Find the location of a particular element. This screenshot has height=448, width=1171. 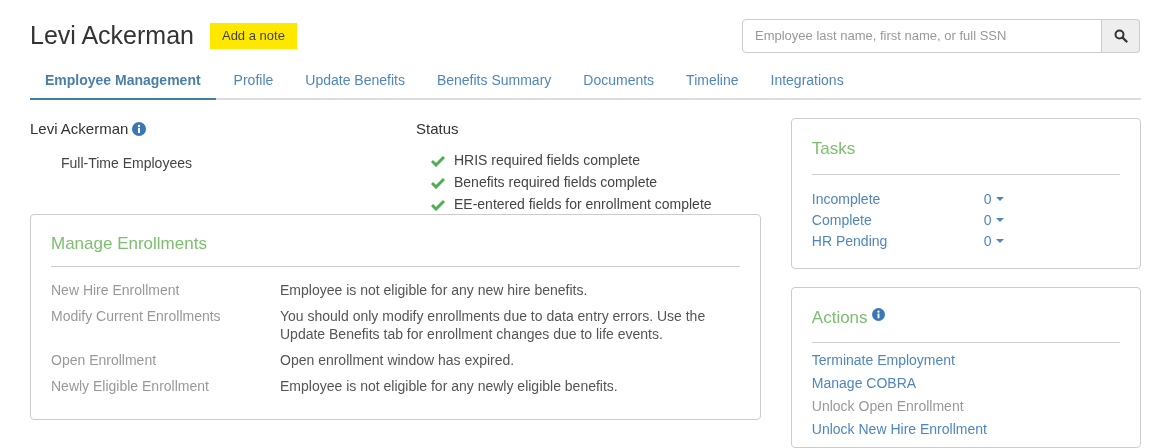

search-icon is located at coordinates (1120, 36).